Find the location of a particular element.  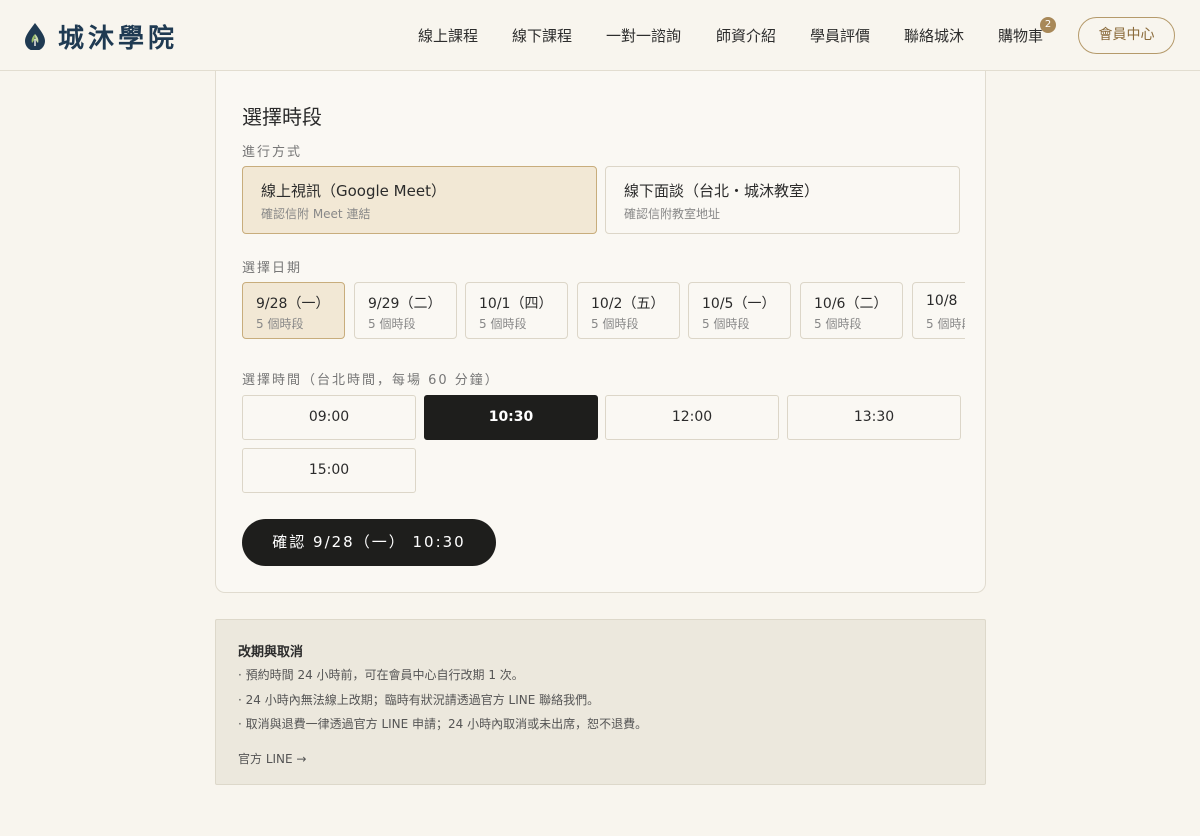

date-label: 選擇日期 is located at coordinates (272, 268).